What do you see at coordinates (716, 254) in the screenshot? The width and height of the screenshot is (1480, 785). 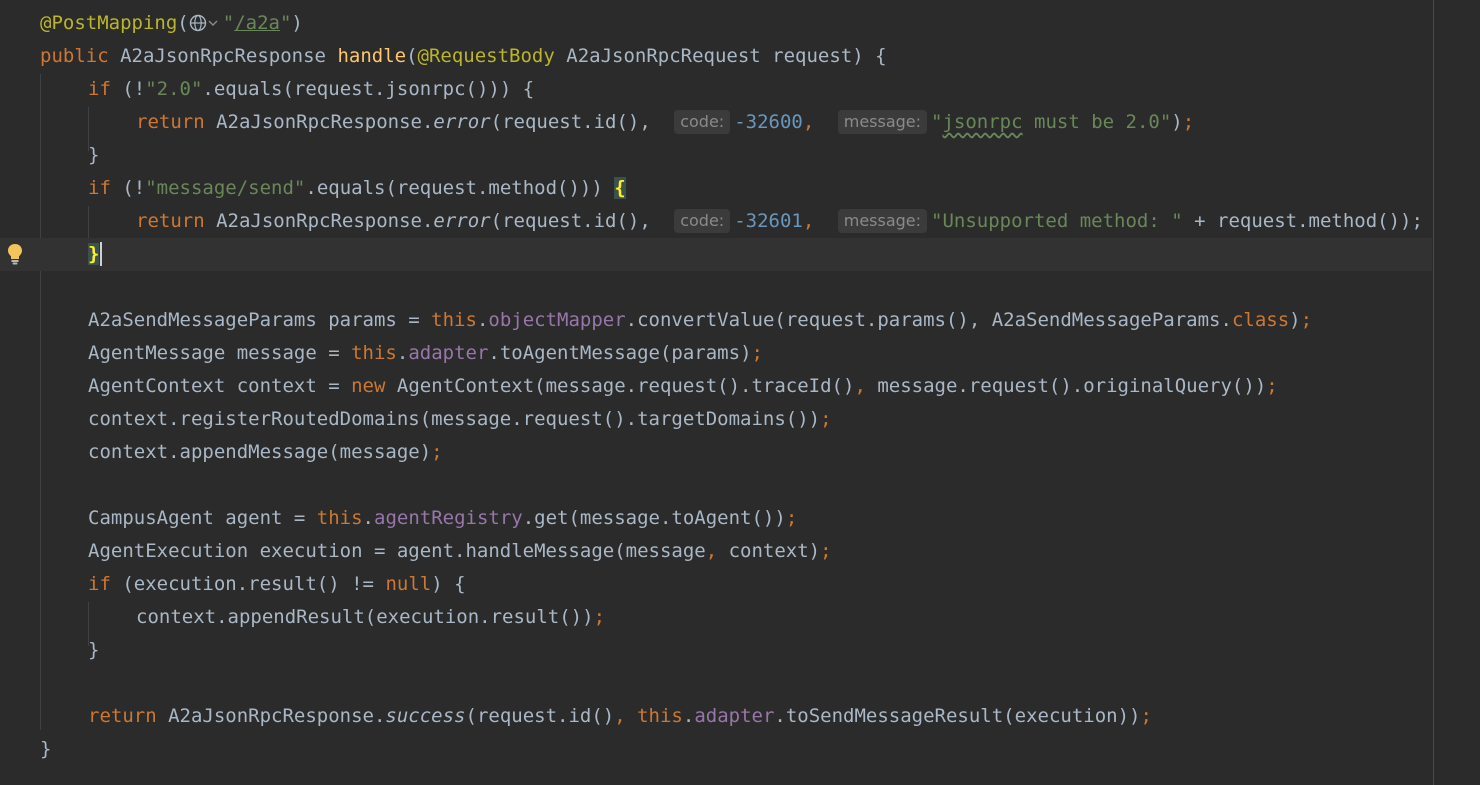 I see `code-line-8-current: }` at bounding box center [716, 254].